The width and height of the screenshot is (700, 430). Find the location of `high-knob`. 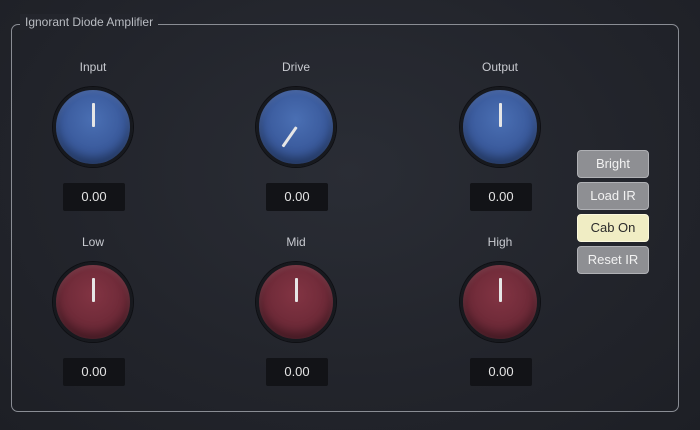

high-knob is located at coordinates (500, 302).